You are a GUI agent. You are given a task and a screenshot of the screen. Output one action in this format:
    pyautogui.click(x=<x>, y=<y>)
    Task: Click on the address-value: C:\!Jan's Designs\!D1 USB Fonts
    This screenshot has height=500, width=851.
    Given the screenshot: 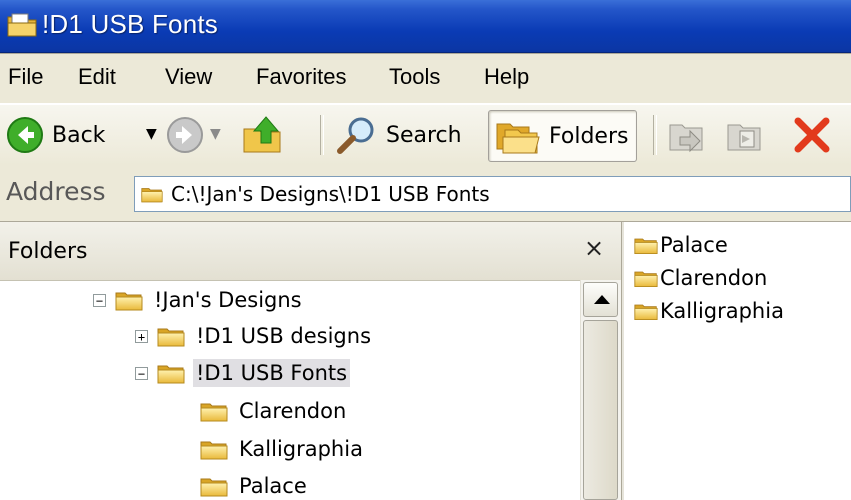 What is the action you would take?
    pyautogui.click(x=330, y=194)
    